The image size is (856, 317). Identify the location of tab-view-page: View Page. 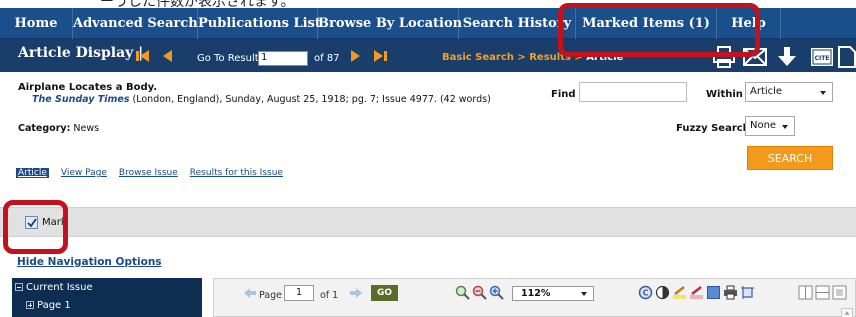
(84, 173).